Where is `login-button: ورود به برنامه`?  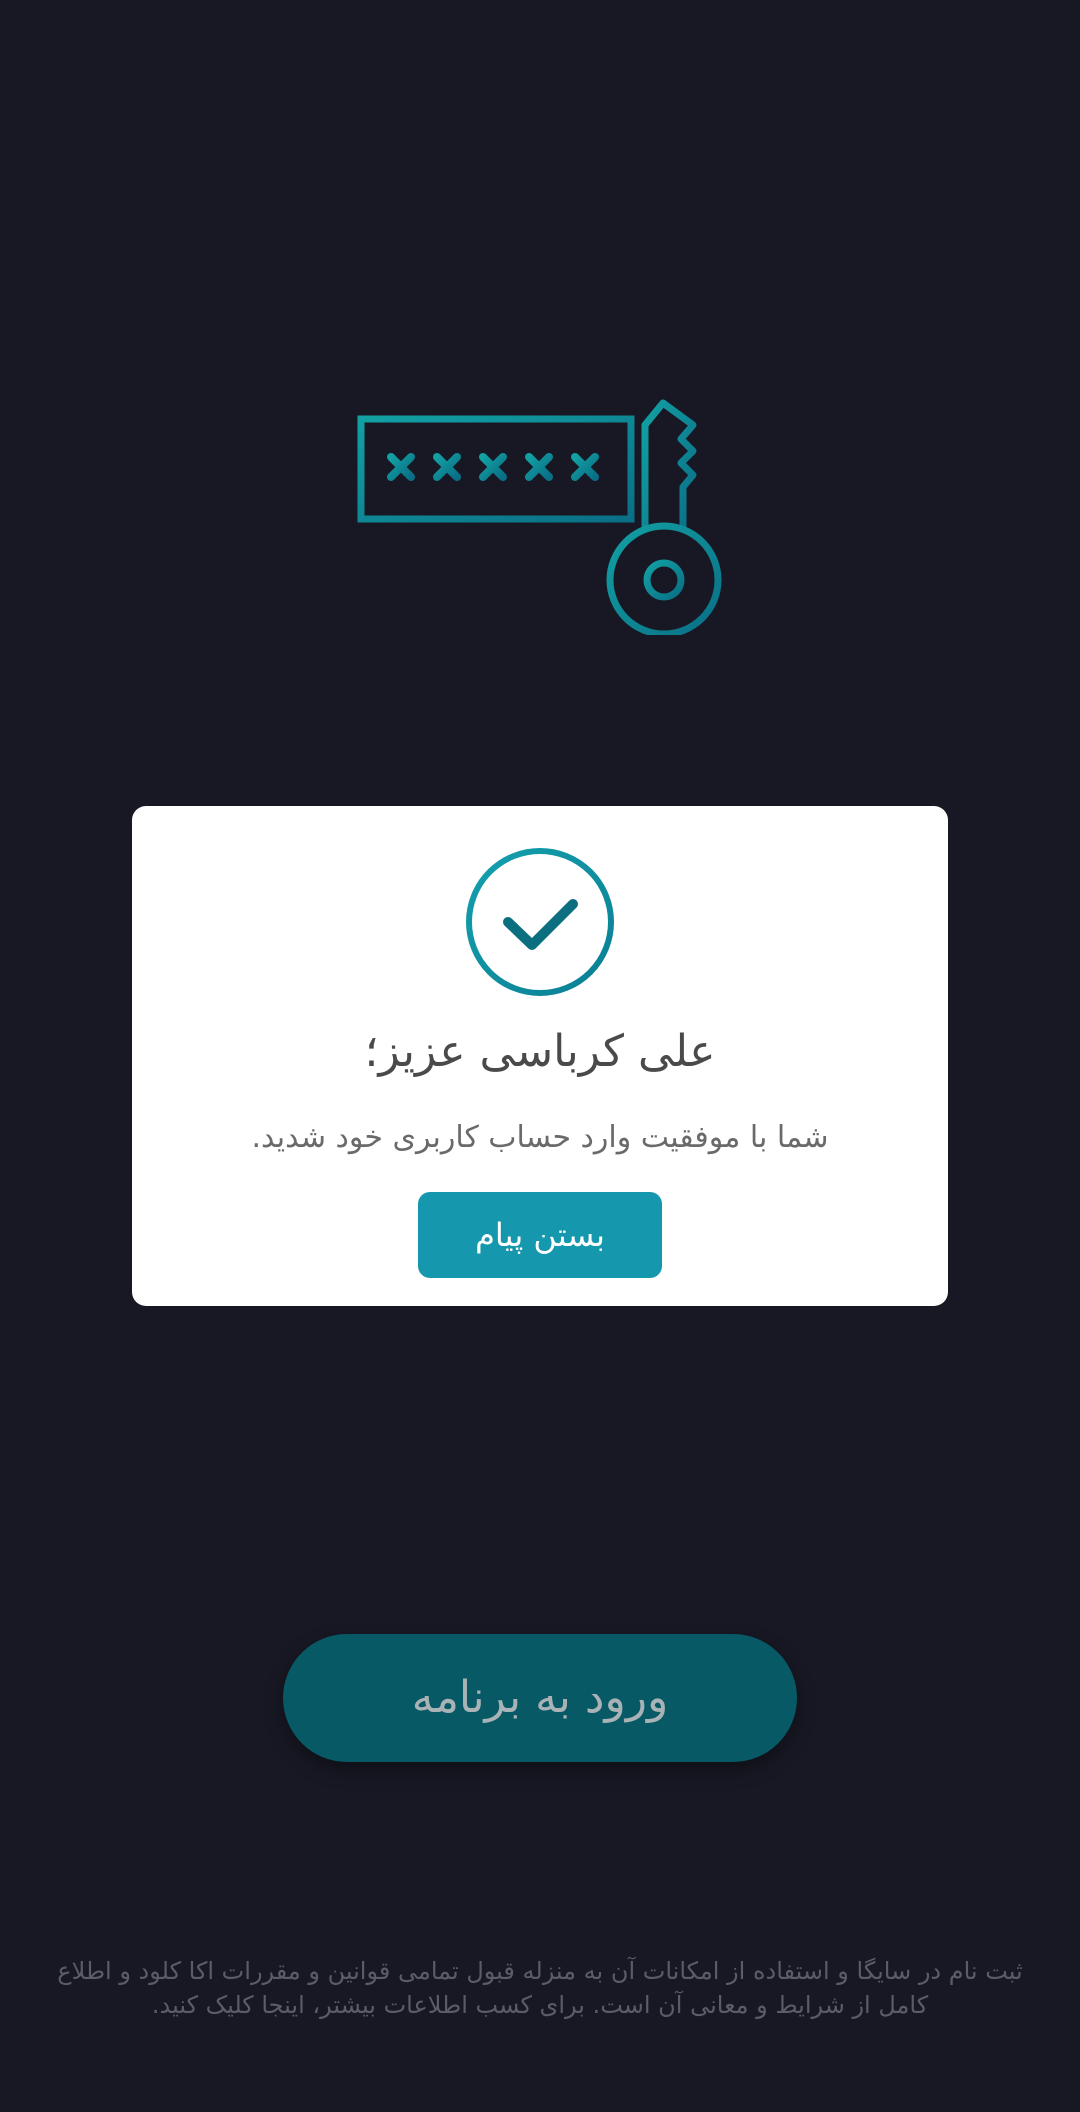 login-button: ورود به برنامه is located at coordinates (540, 1698).